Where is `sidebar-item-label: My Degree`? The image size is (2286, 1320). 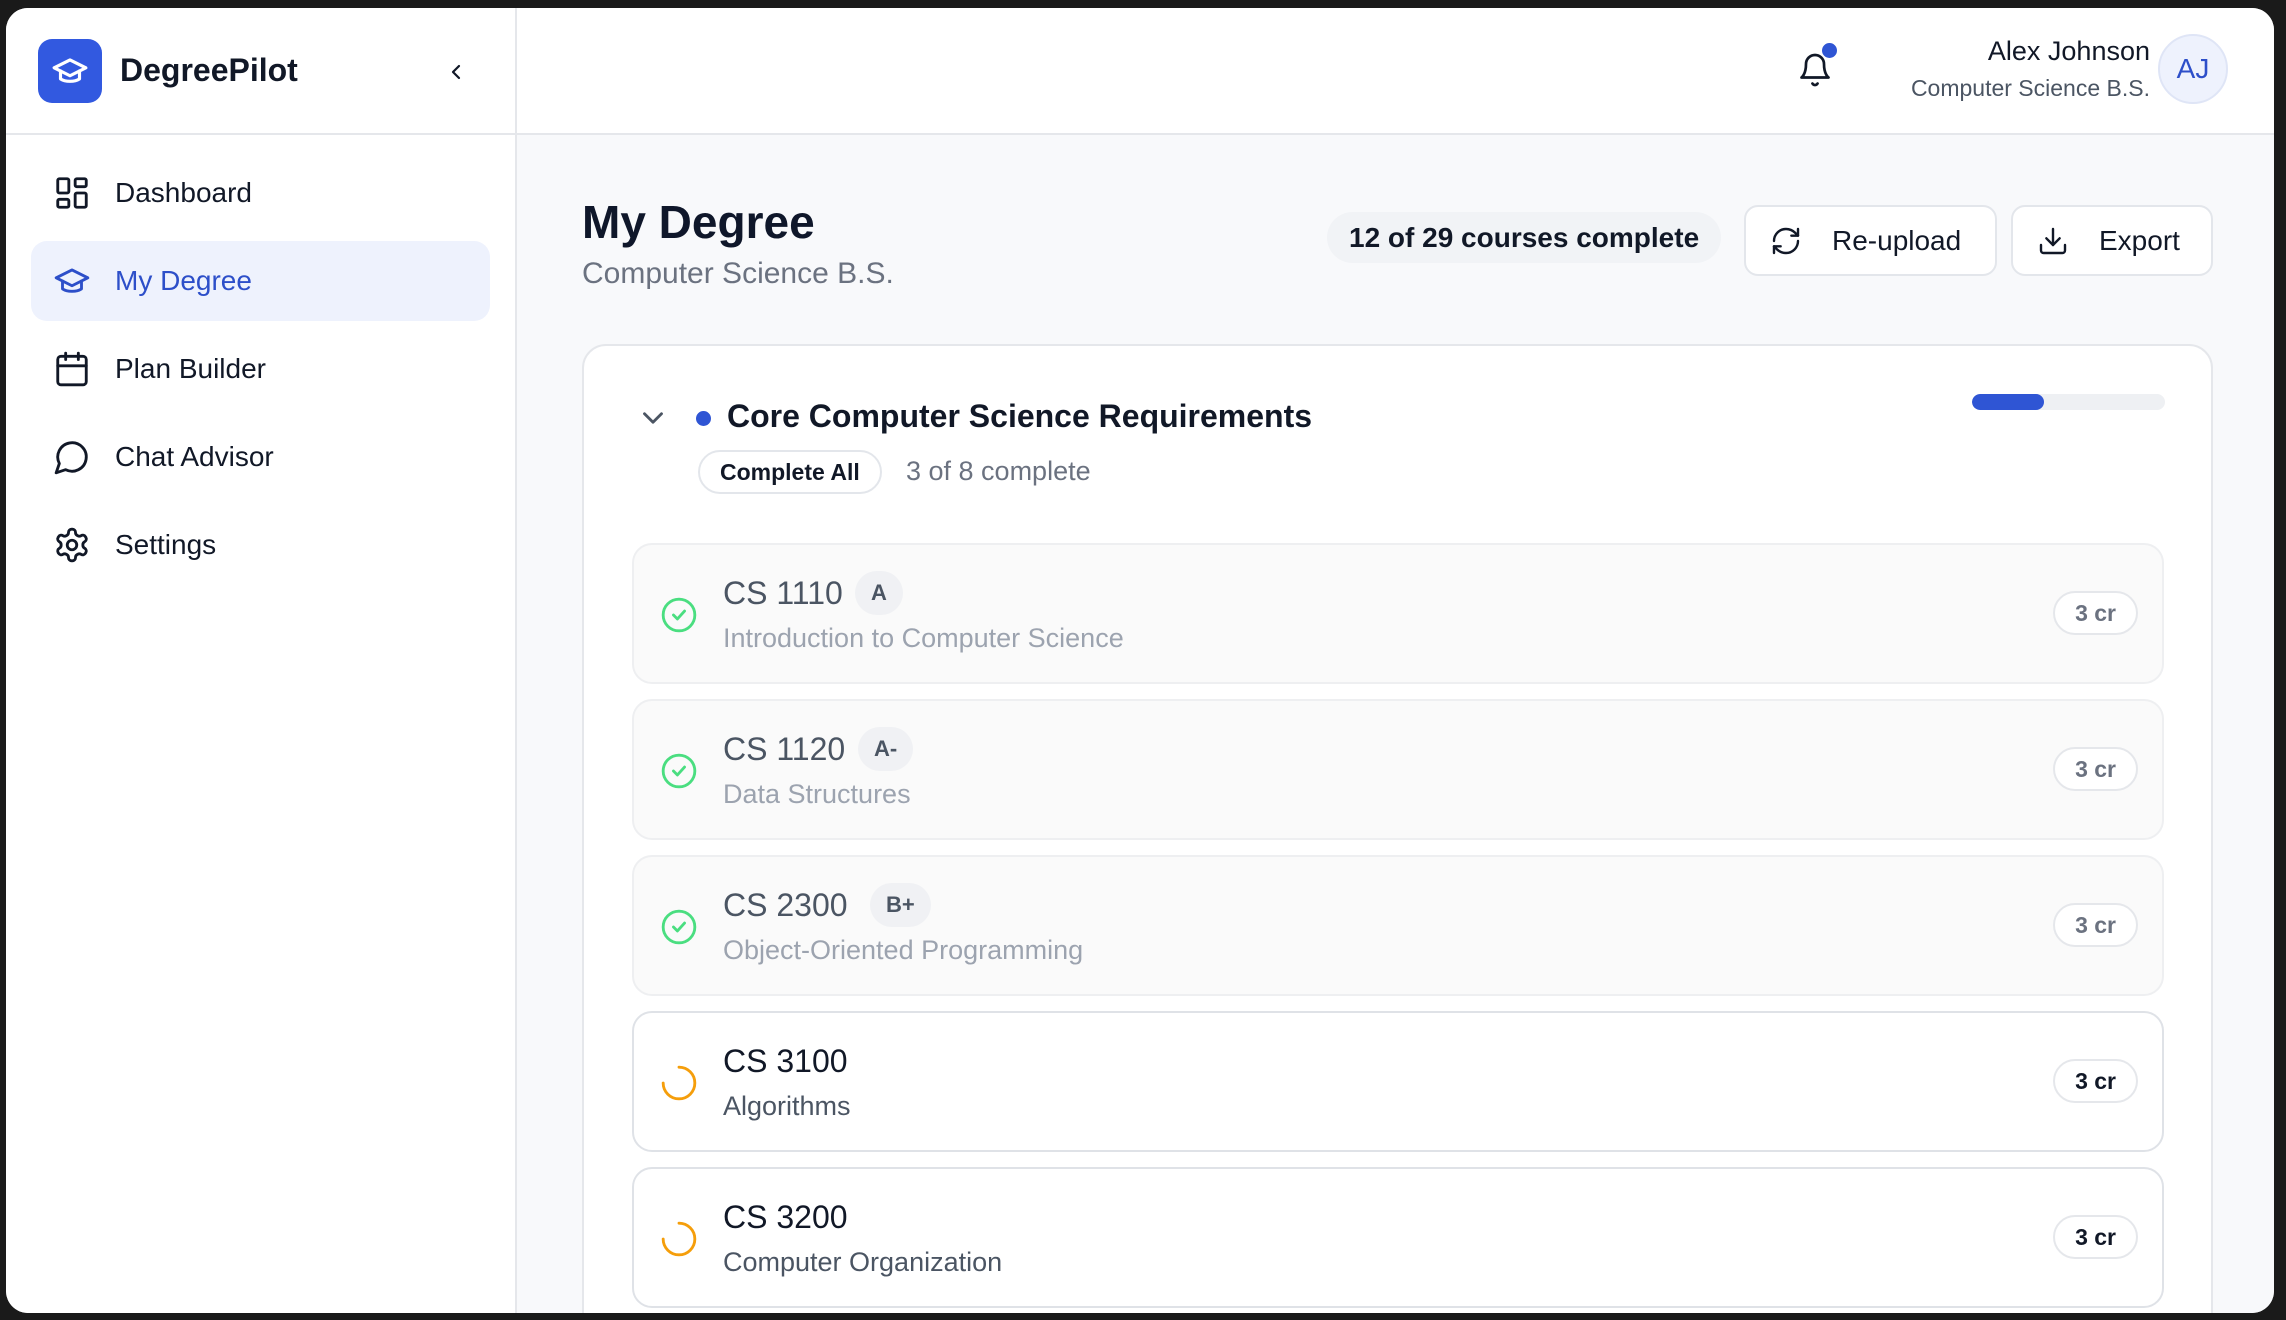
sidebar-item-label: My Degree is located at coordinates (183, 280).